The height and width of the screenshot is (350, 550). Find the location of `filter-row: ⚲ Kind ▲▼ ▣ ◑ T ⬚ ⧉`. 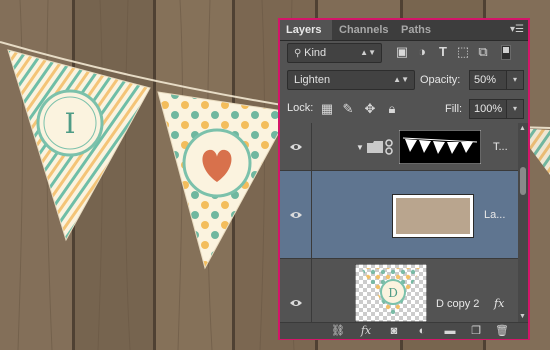

filter-row: ⚲ Kind ▲▼ ▣ ◑ T ⬚ ⧉ is located at coordinates (404, 54).